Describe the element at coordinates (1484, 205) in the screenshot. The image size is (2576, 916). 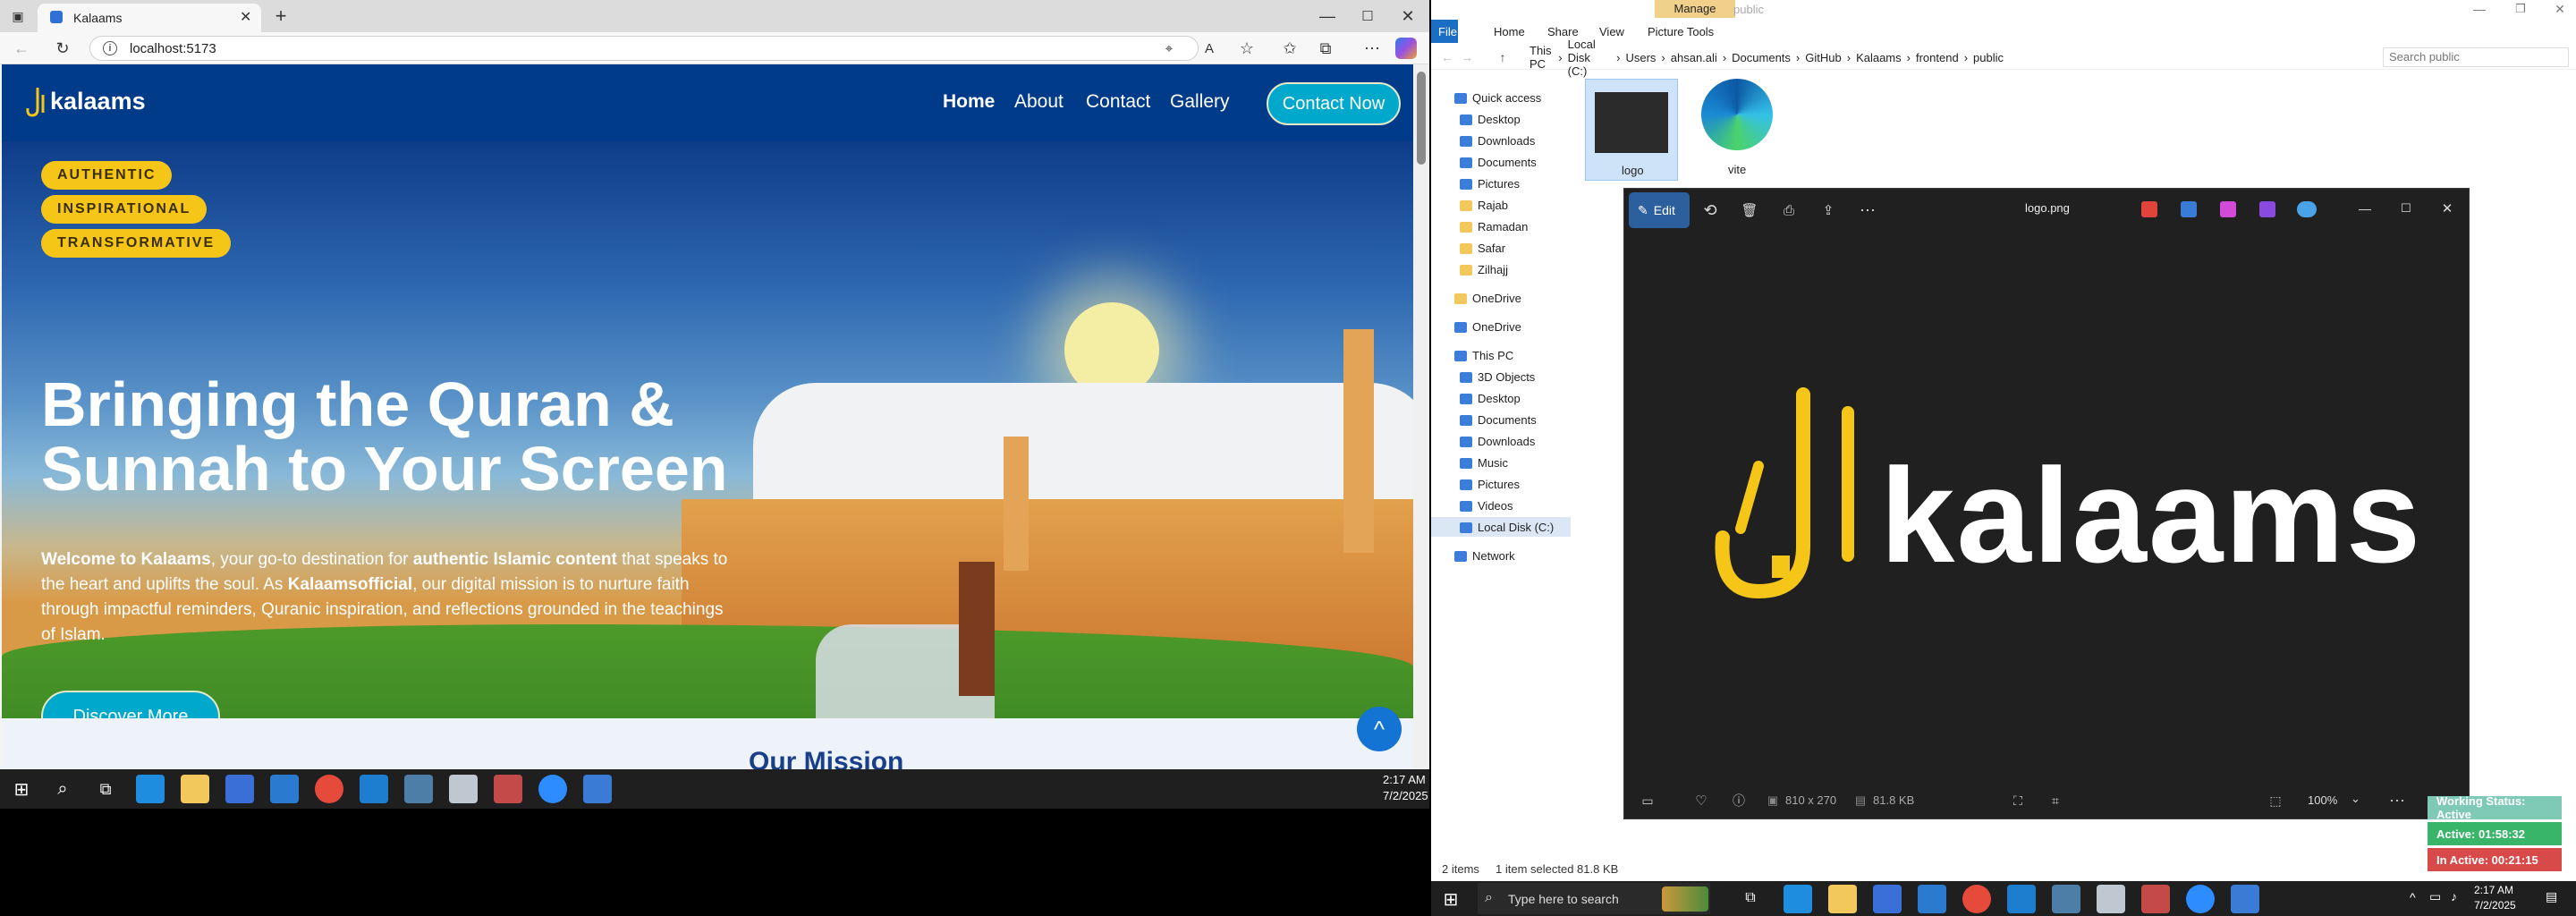
I see `sidebar-item-rajab: Rajab` at that location.